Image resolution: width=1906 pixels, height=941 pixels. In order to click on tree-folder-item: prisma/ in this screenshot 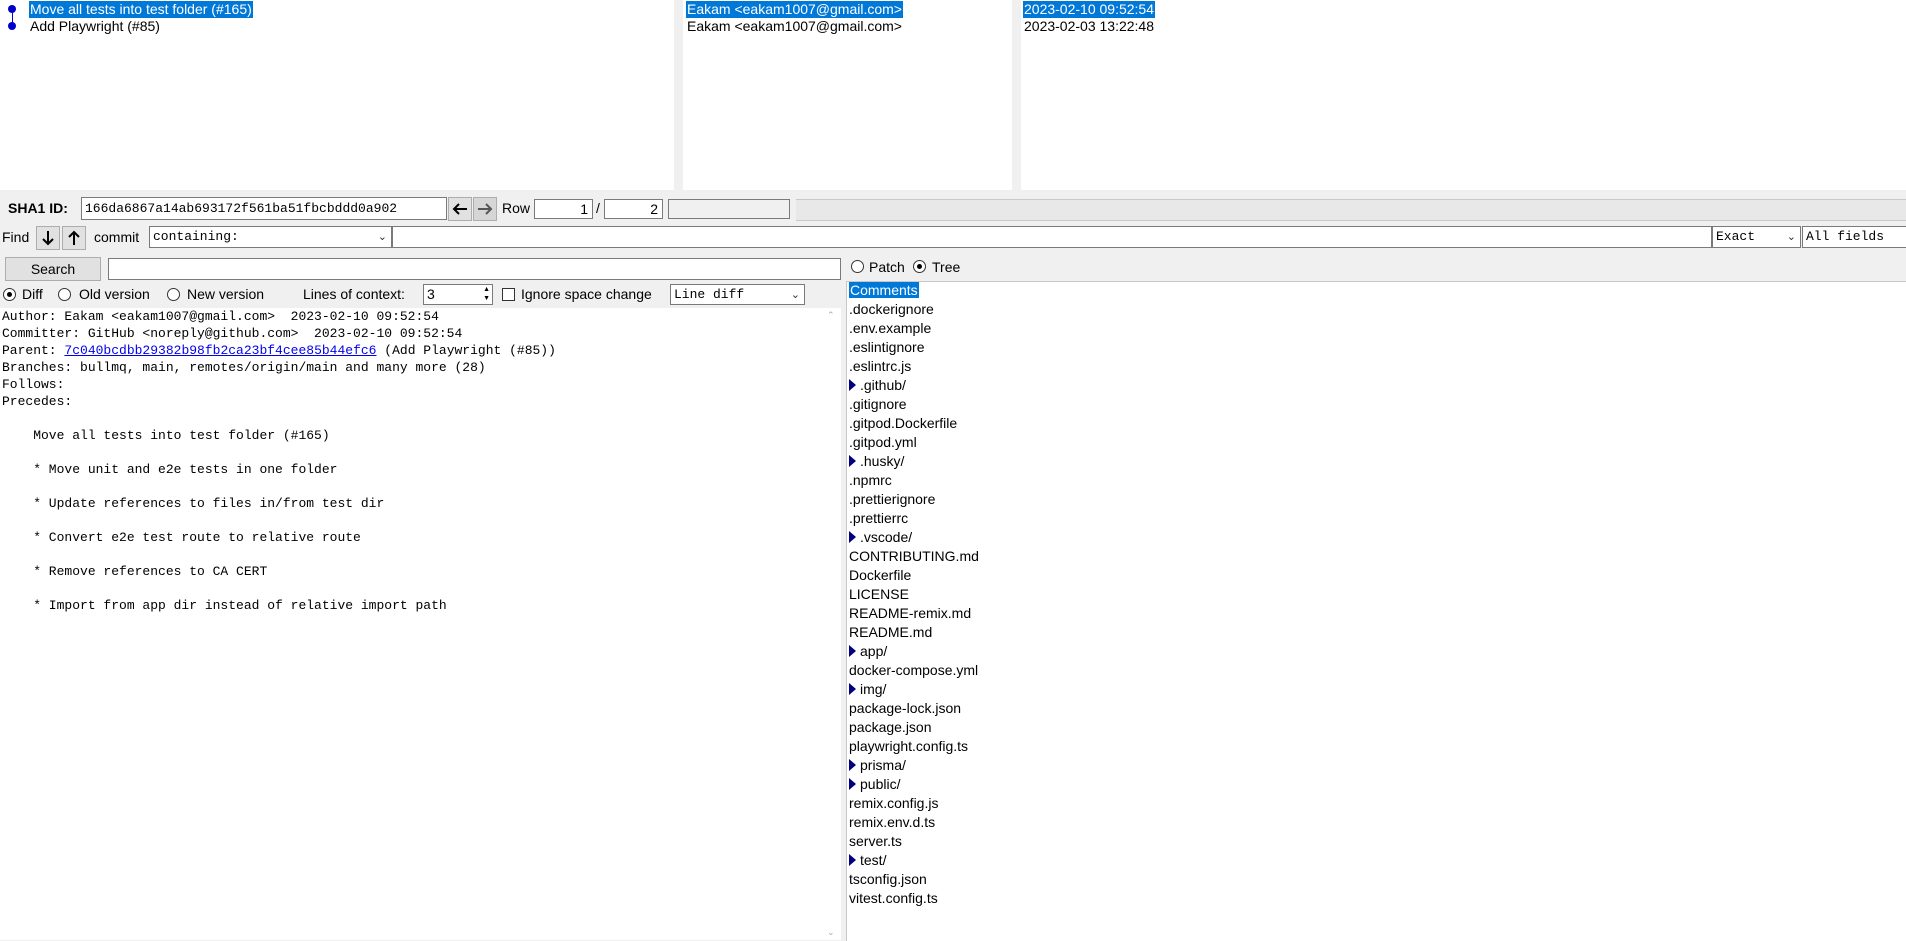, I will do `click(877, 765)`.